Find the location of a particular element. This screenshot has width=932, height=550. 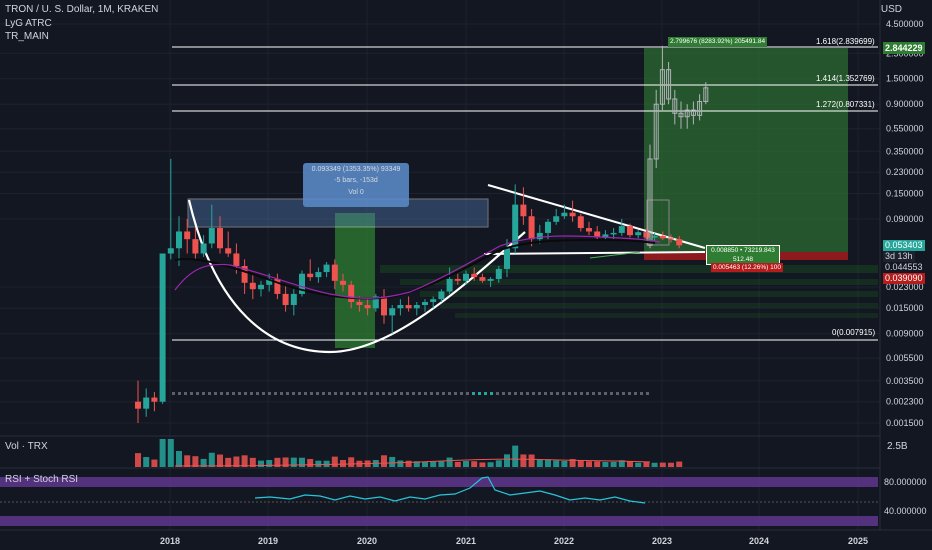

rsi-label: RSI + Stoch RSI is located at coordinates (41, 480).